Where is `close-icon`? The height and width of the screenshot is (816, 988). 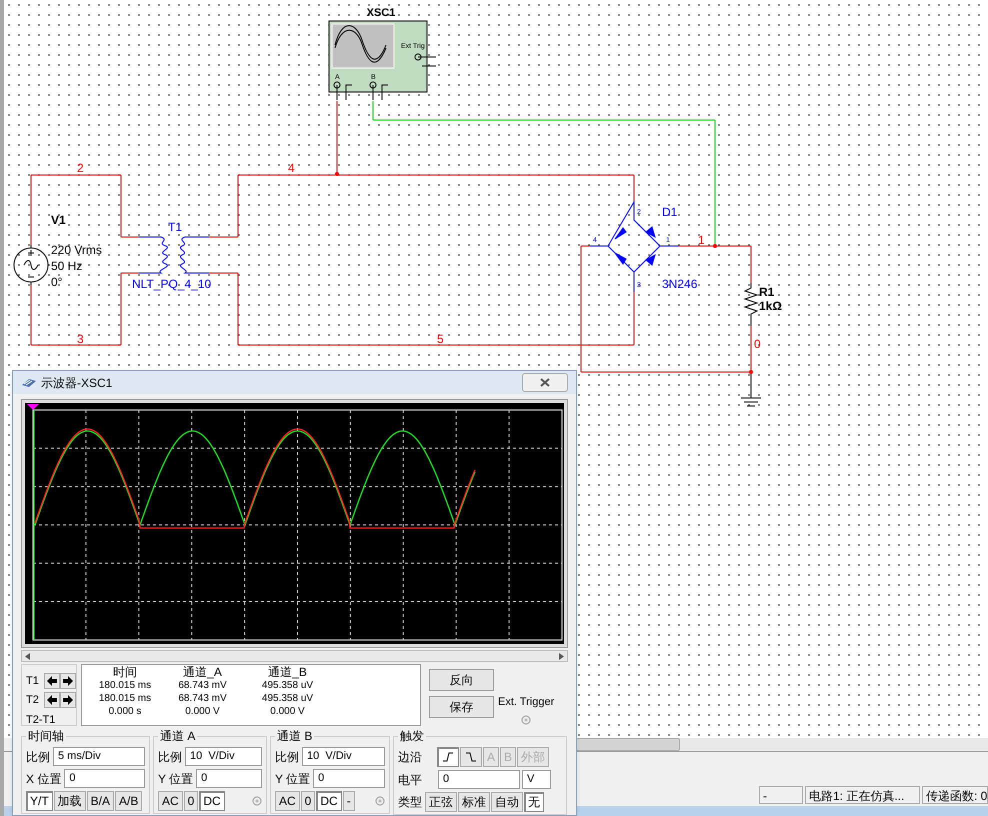
close-icon is located at coordinates (545, 383).